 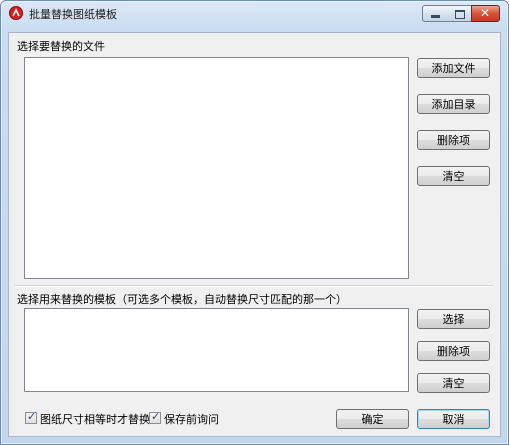 I want to click on same-size-only-checkbox: ✓, so click(x=31, y=417).